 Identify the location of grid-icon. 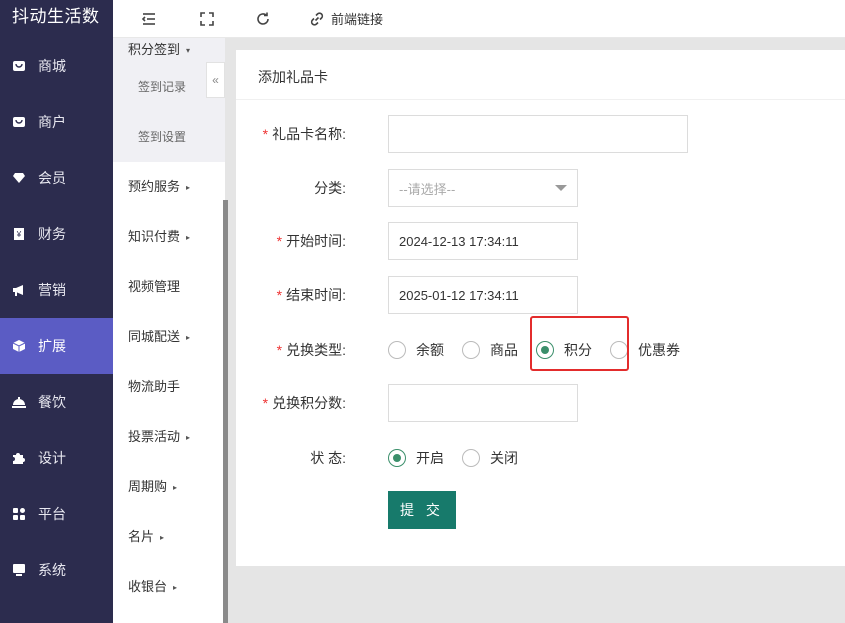
(19, 514).